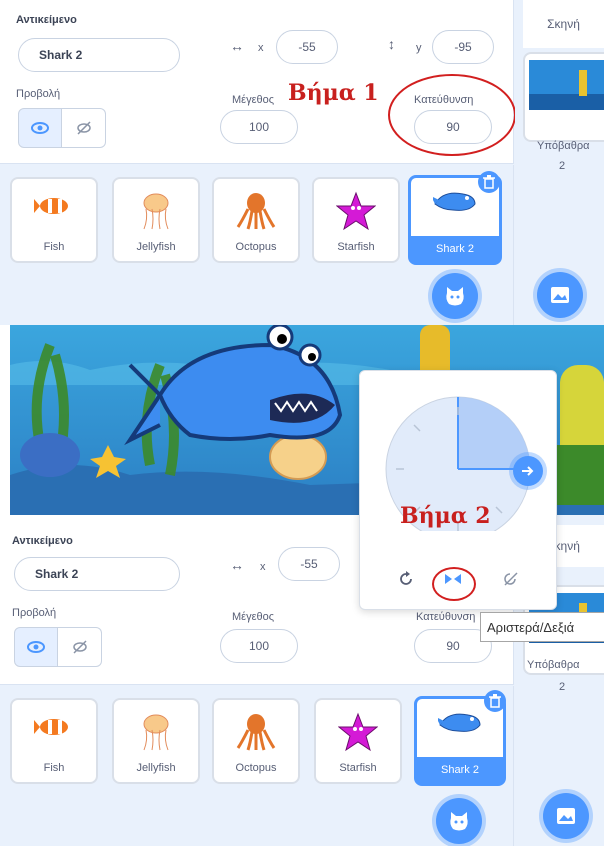 The height and width of the screenshot is (846, 604). What do you see at coordinates (511, 579) in the screenshot?
I see `dont-rotate-icon` at bounding box center [511, 579].